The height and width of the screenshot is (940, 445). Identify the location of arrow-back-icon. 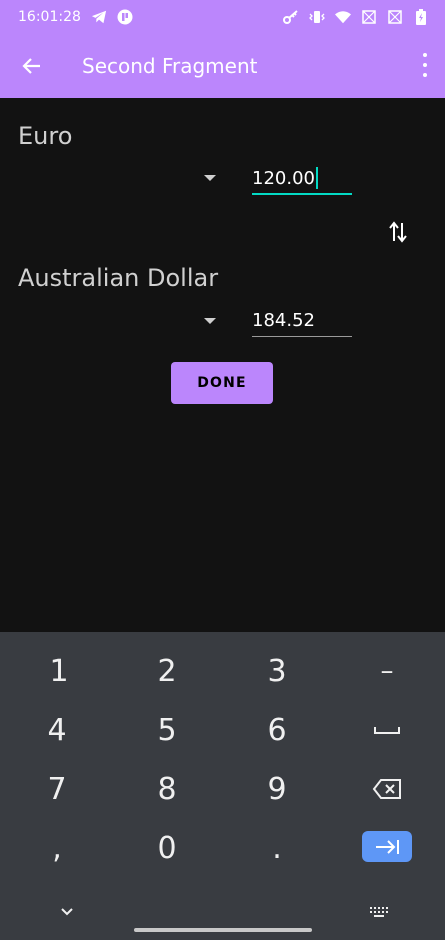
(31, 65).